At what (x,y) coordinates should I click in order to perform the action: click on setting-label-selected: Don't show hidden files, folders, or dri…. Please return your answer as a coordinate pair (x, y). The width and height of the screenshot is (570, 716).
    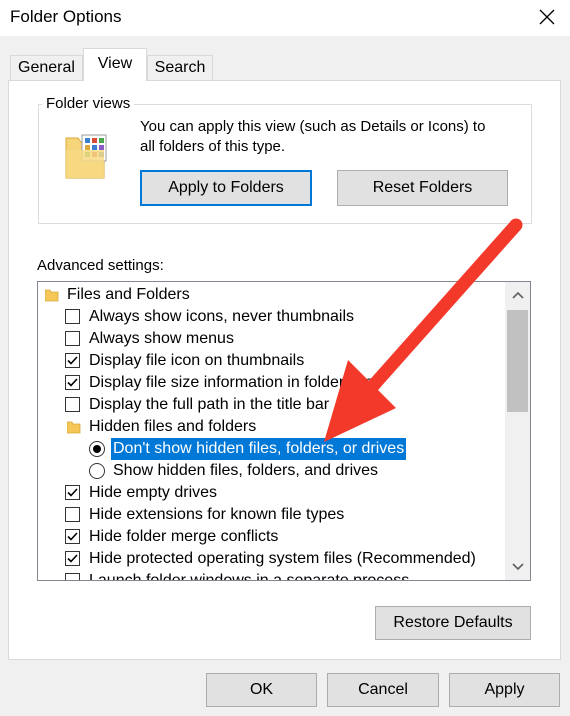
    Looking at the image, I should click on (259, 449).